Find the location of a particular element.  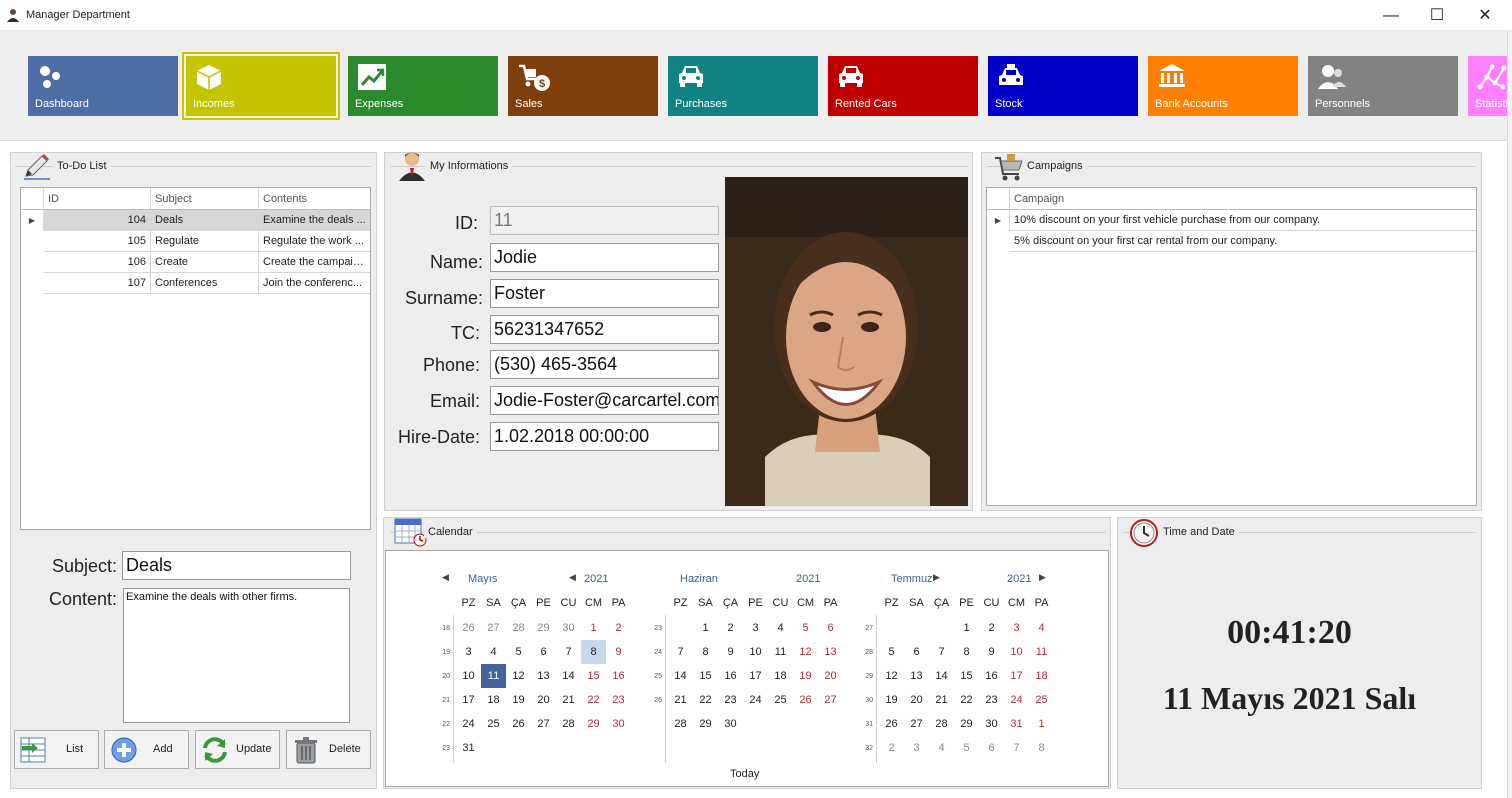

maximize-button: ☐ is located at coordinates (1437, 15).